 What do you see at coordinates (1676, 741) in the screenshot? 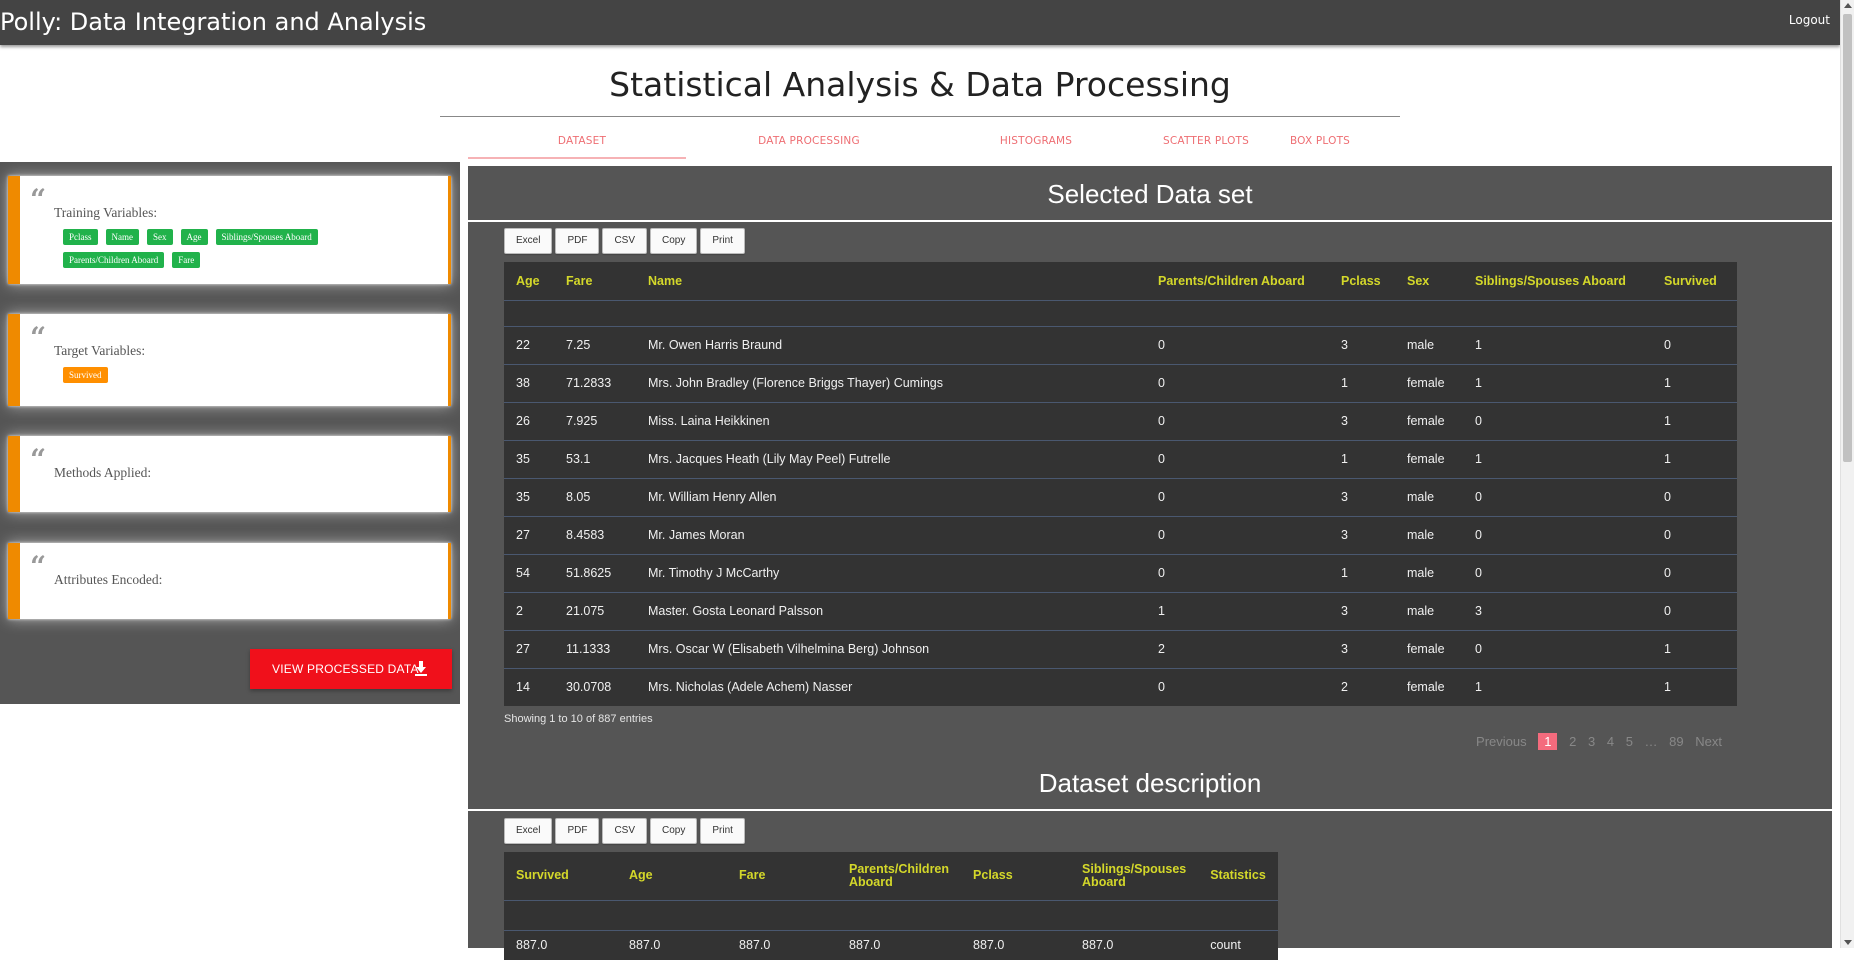
I see `pagination-page: 89` at bounding box center [1676, 741].